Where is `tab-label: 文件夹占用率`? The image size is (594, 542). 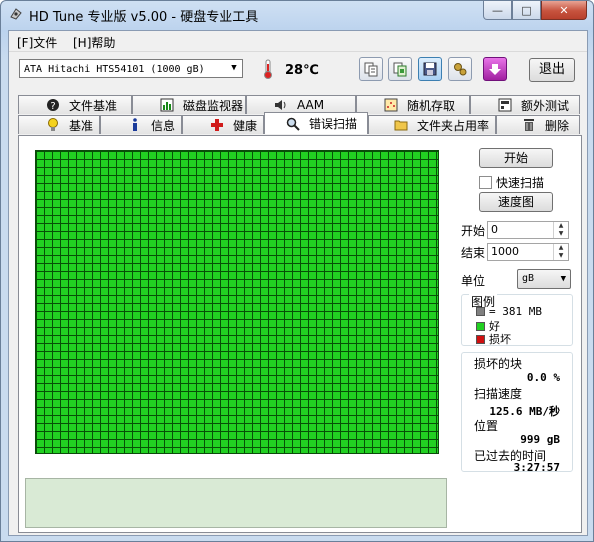
tab-label: 文件夹占用率 is located at coordinates (453, 125).